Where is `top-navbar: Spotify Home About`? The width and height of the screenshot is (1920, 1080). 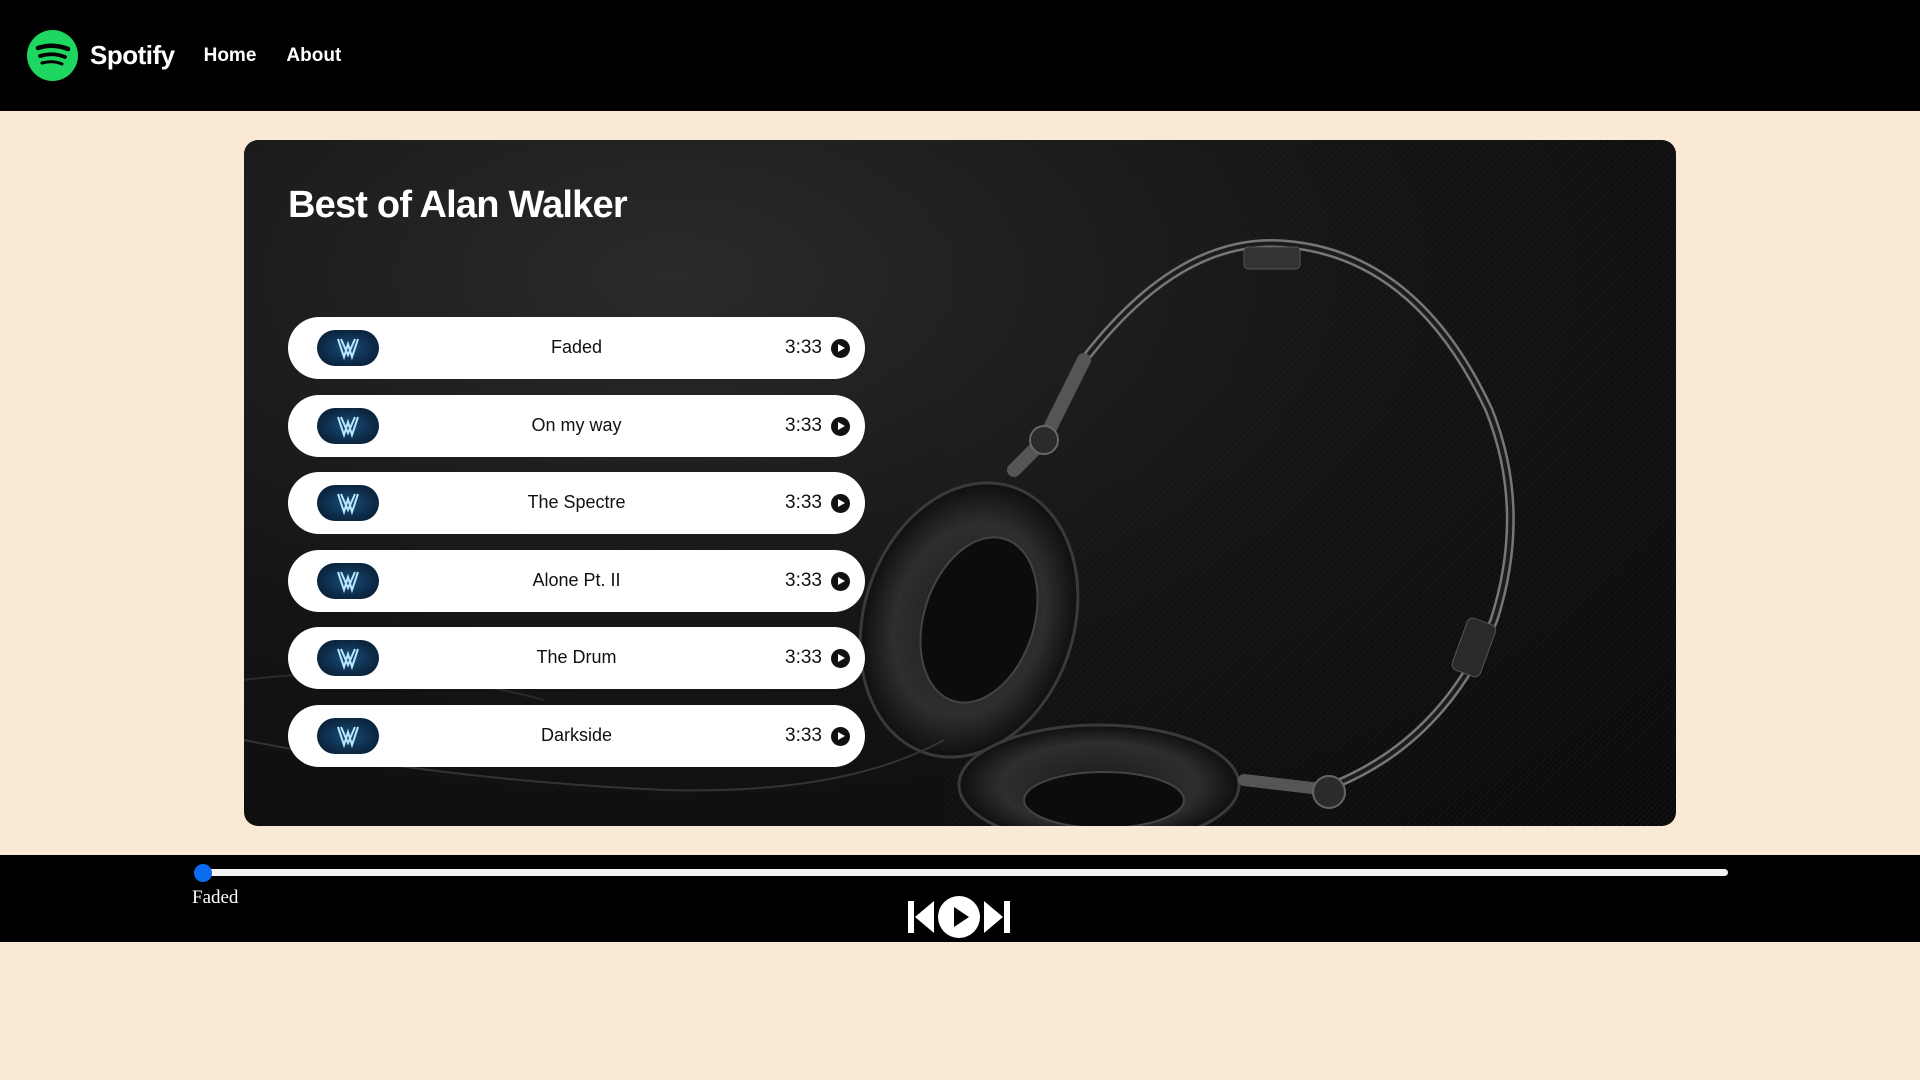 top-navbar: Spotify Home About is located at coordinates (960, 55).